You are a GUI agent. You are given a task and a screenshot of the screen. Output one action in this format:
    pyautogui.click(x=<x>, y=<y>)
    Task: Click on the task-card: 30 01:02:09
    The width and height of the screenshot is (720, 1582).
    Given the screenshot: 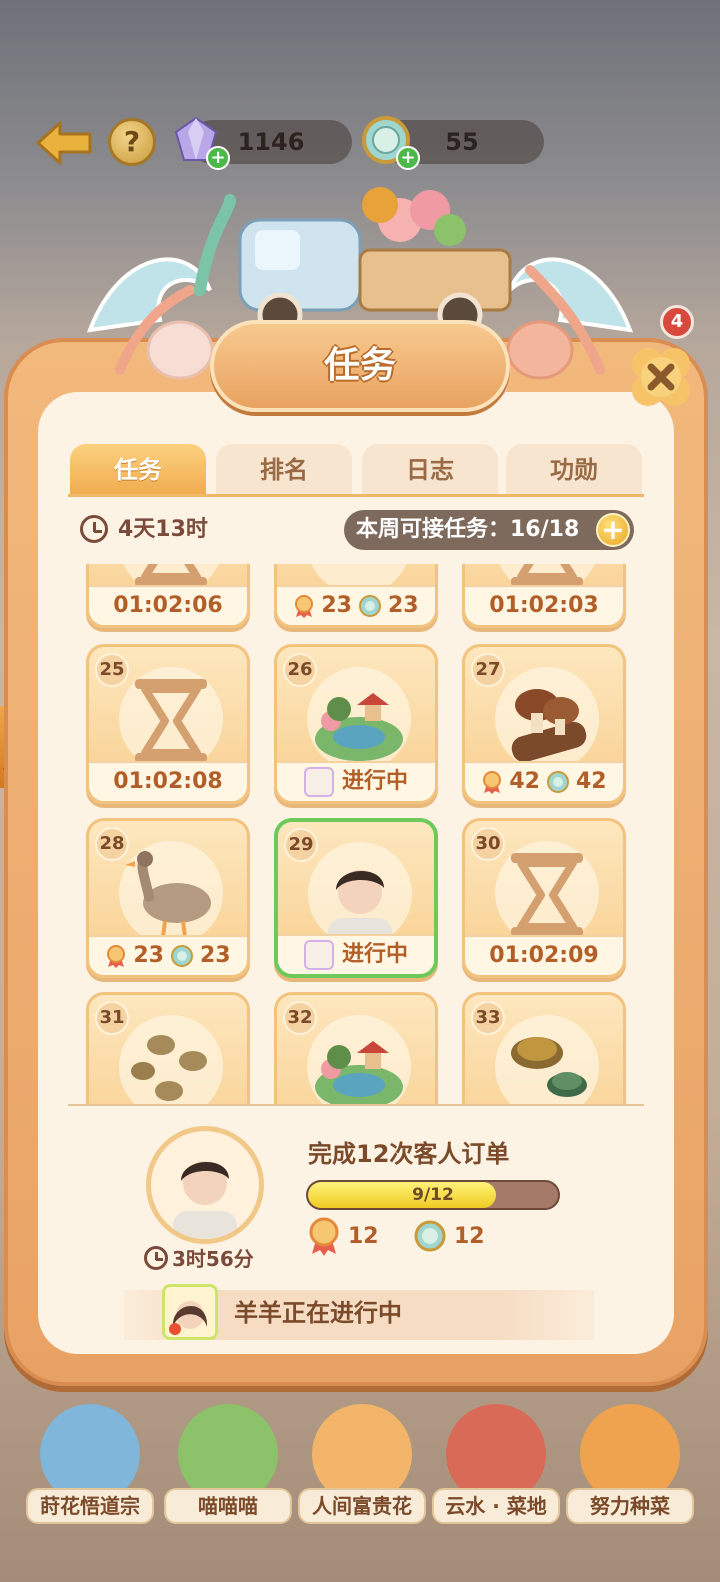 What is the action you would take?
    pyautogui.click(x=544, y=898)
    